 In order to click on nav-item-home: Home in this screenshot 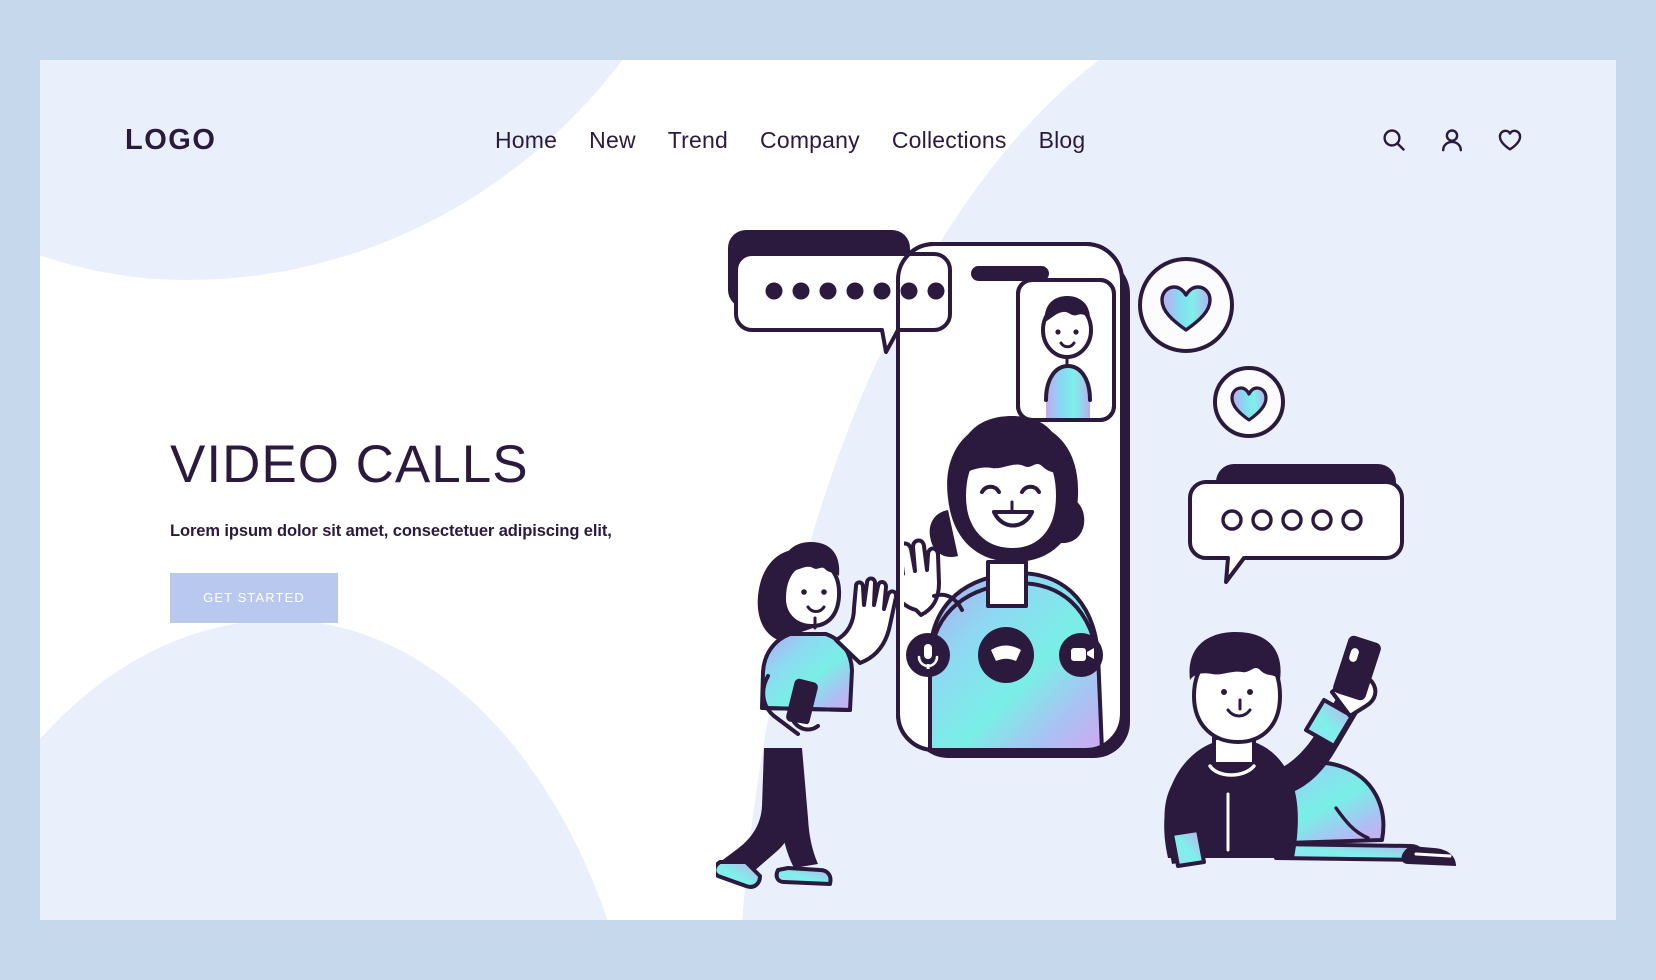, I will do `click(526, 140)`.